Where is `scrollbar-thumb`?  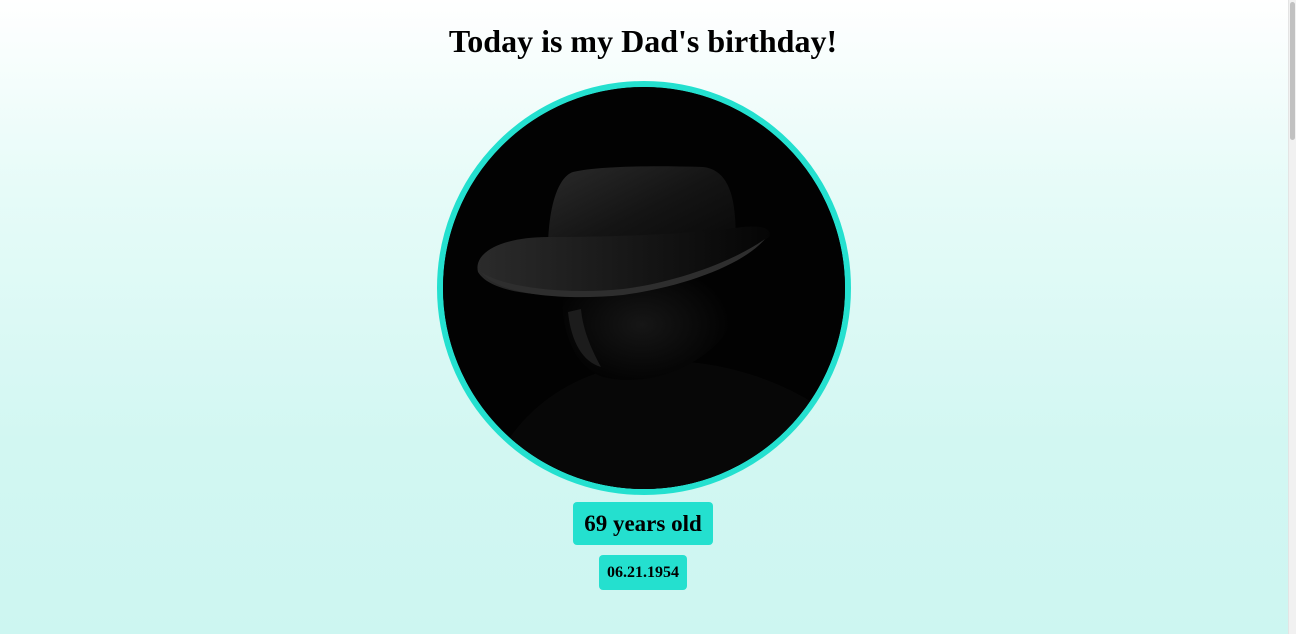 scrollbar-thumb is located at coordinates (1292, 71).